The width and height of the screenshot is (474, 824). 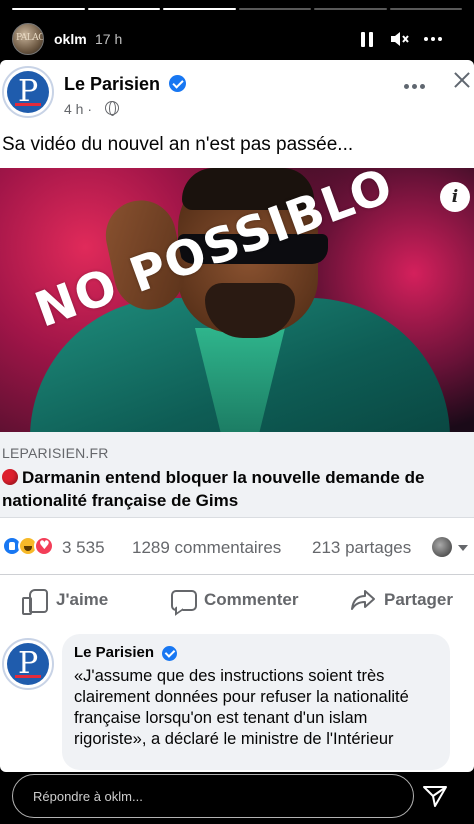 What do you see at coordinates (28, 92) in the screenshot?
I see `page-logo: P` at bounding box center [28, 92].